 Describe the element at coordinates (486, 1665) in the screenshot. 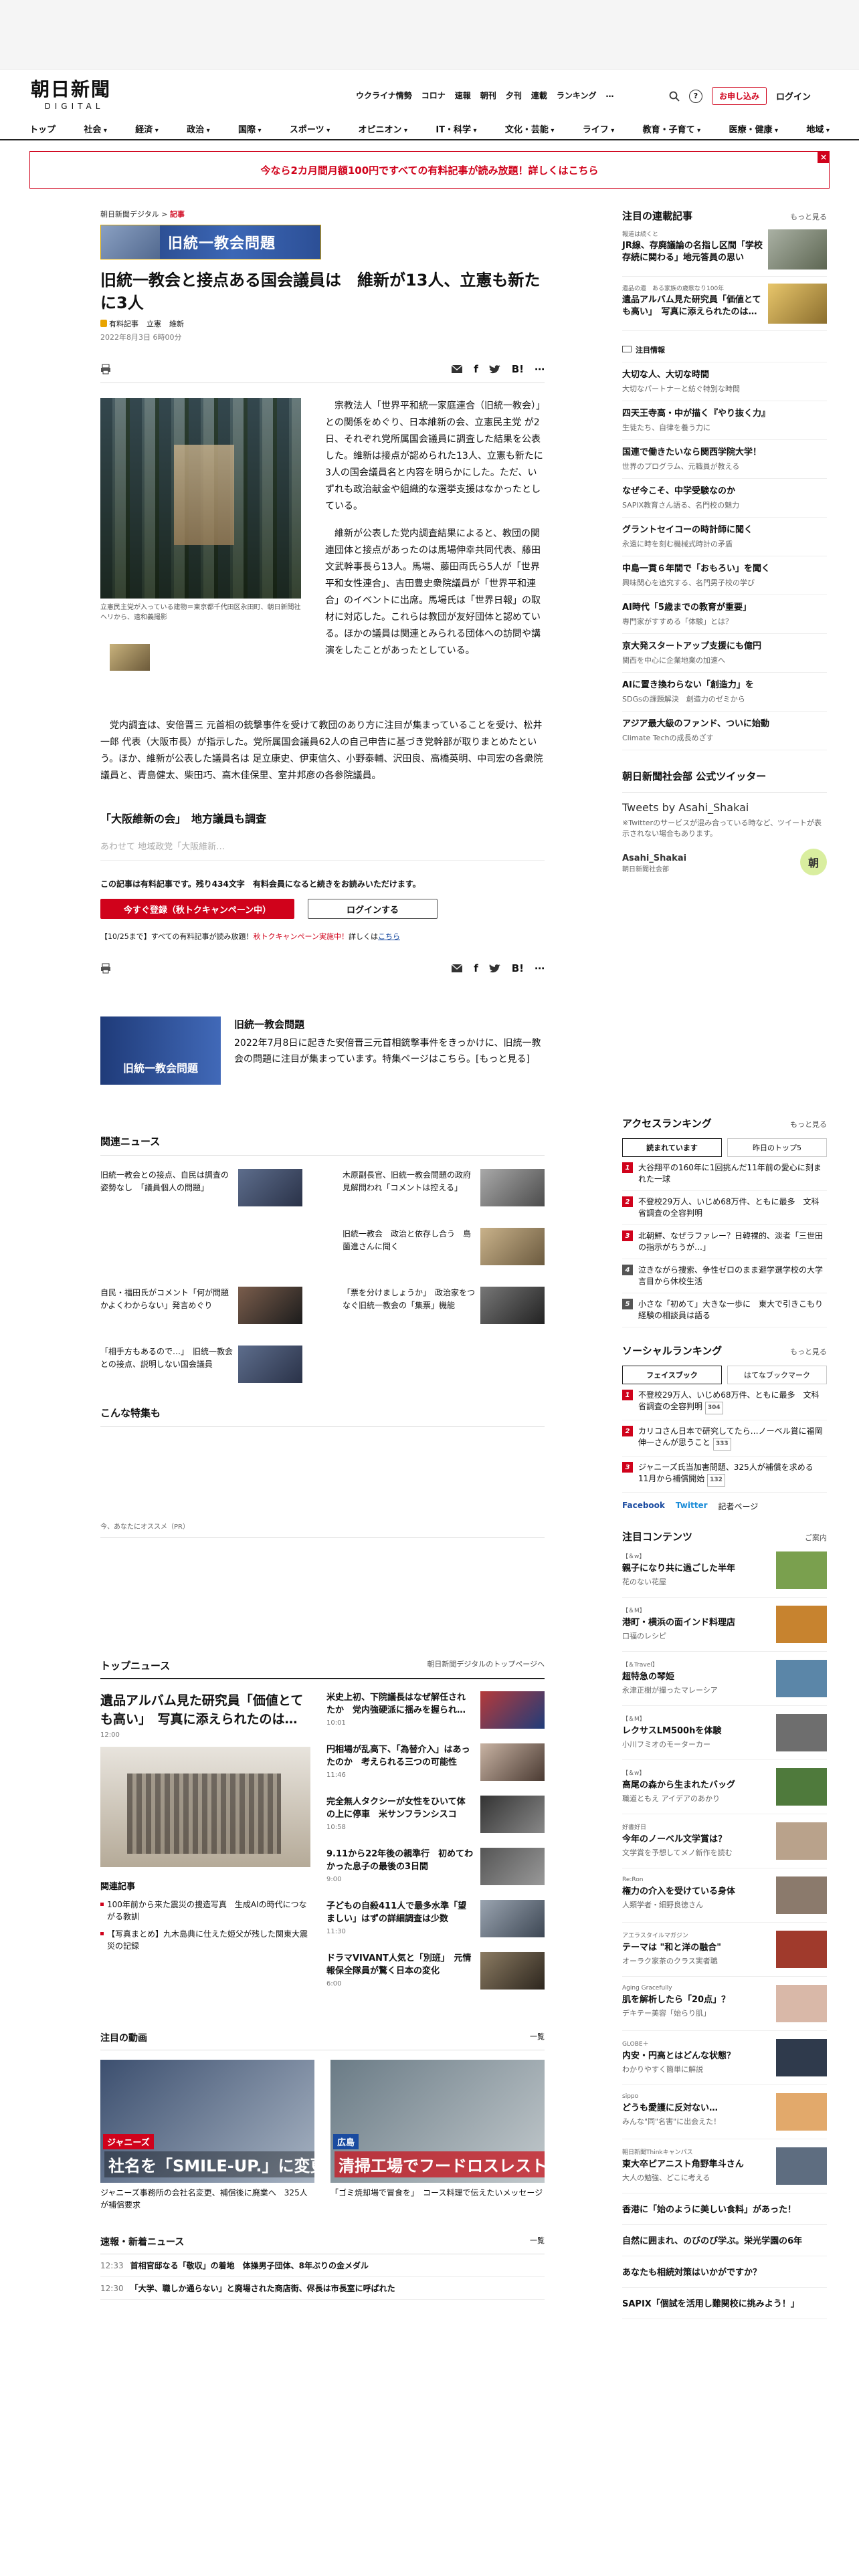

I see `top-news-link: 朝日新聞デジタルのトップページへ` at that location.